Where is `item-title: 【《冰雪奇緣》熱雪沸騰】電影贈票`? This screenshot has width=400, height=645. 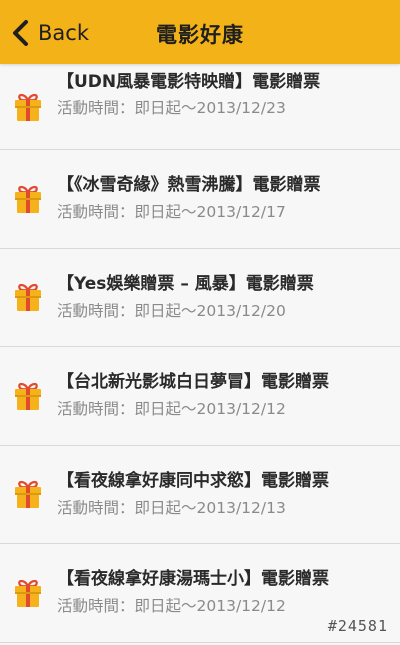
item-title: 【《冰雪奇緣》熱雪沸騰】電影贈票 is located at coordinates (189, 185).